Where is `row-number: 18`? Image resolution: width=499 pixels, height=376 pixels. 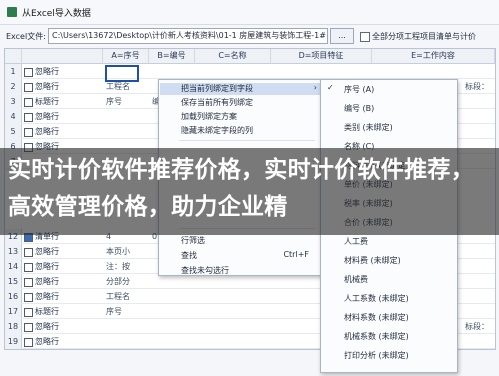
row-number: 18 is located at coordinates (13, 327).